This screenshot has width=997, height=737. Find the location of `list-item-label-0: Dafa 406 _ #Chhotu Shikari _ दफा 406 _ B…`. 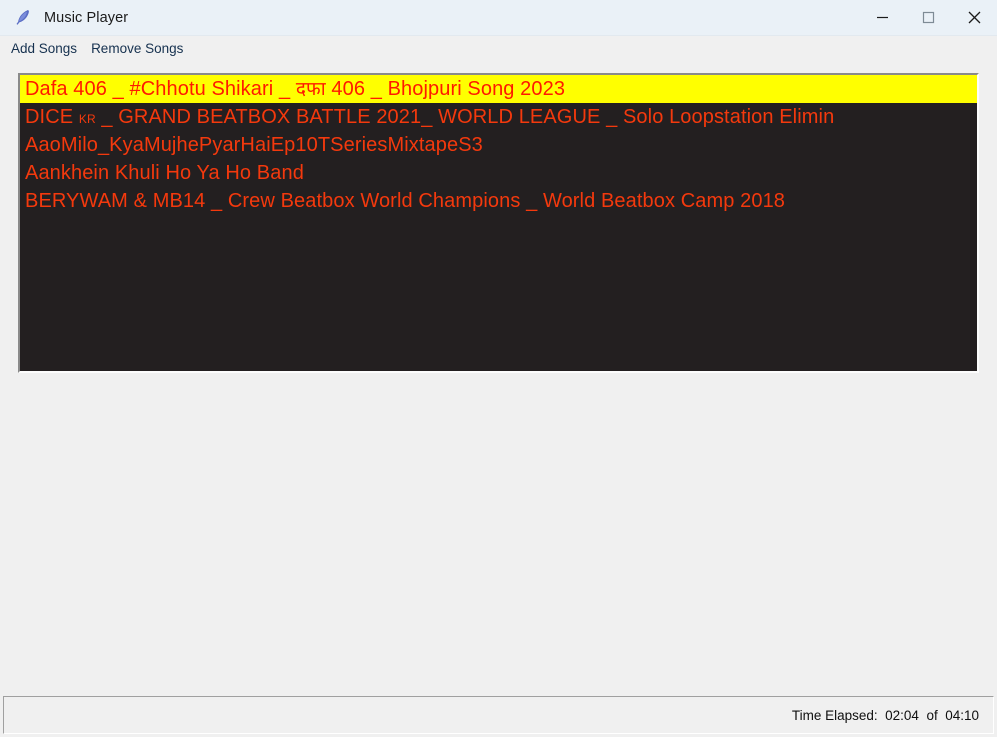

list-item-label-0: Dafa 406 _ #Chhotu Shikari _ दफा 406 _ B… is located at coordinates (295, 89).